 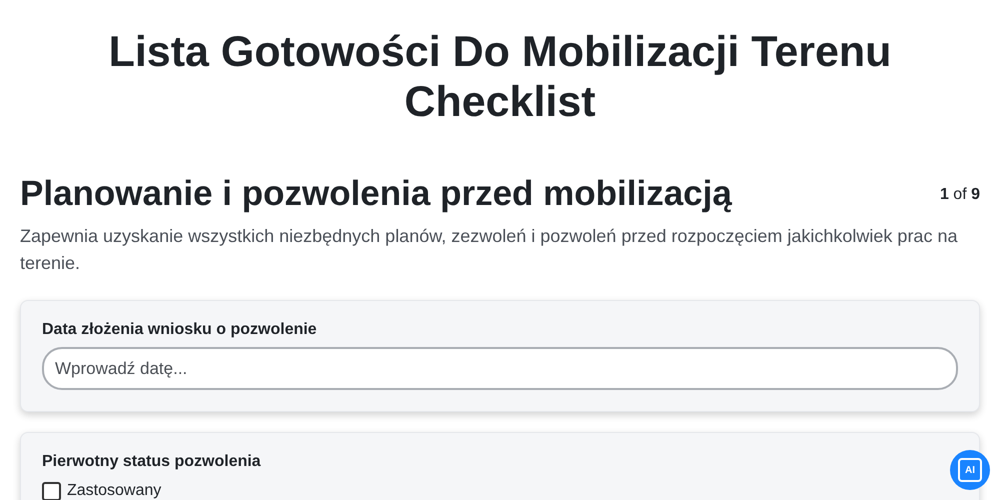 I want to click on question-label: Pierwotny status pozwolenia, so click(x=152, y=462).